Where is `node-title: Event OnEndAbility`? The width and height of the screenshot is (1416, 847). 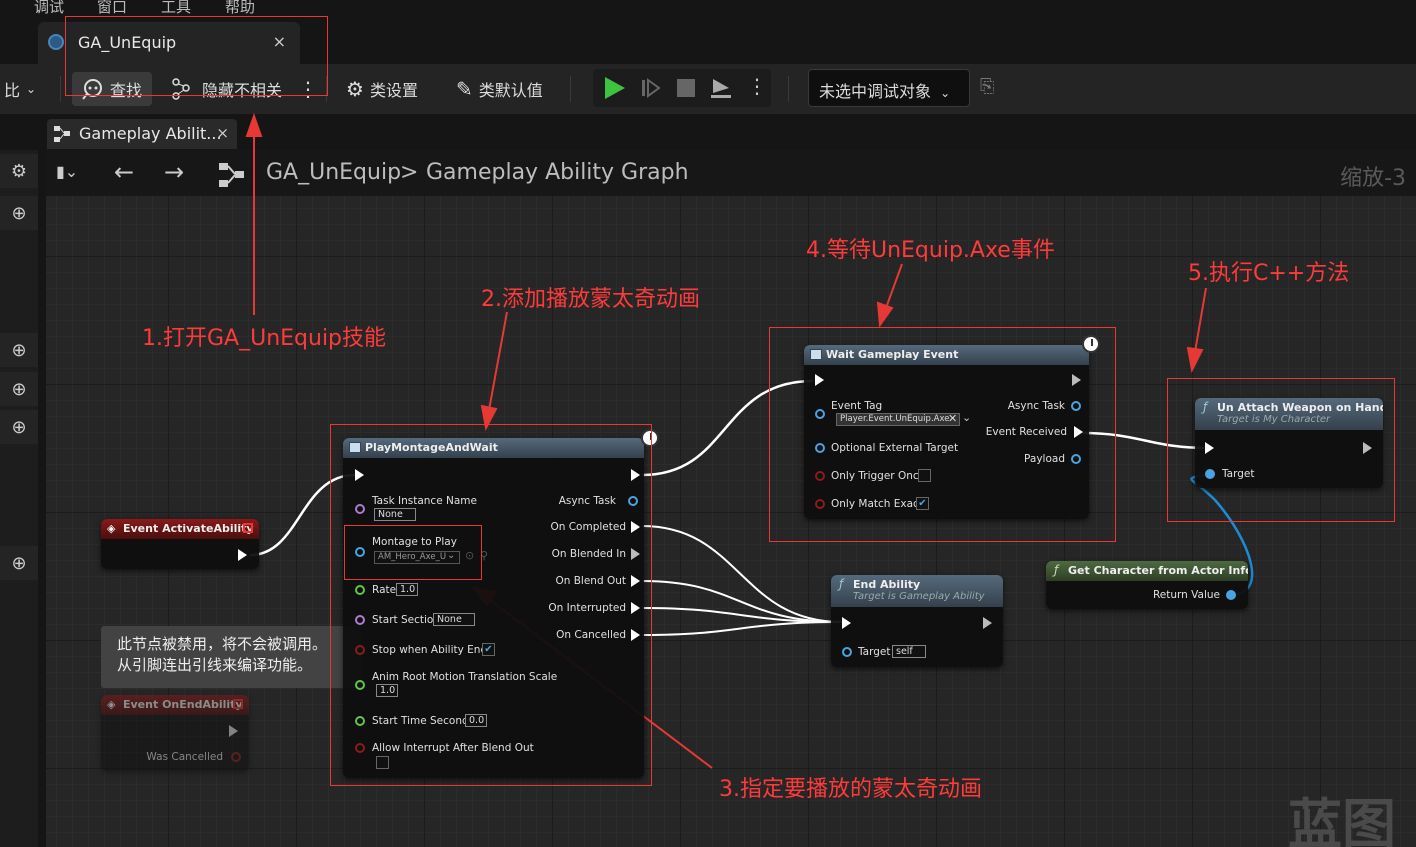 node-title: Event OnEndAbility is located at coordinates (183, 704).